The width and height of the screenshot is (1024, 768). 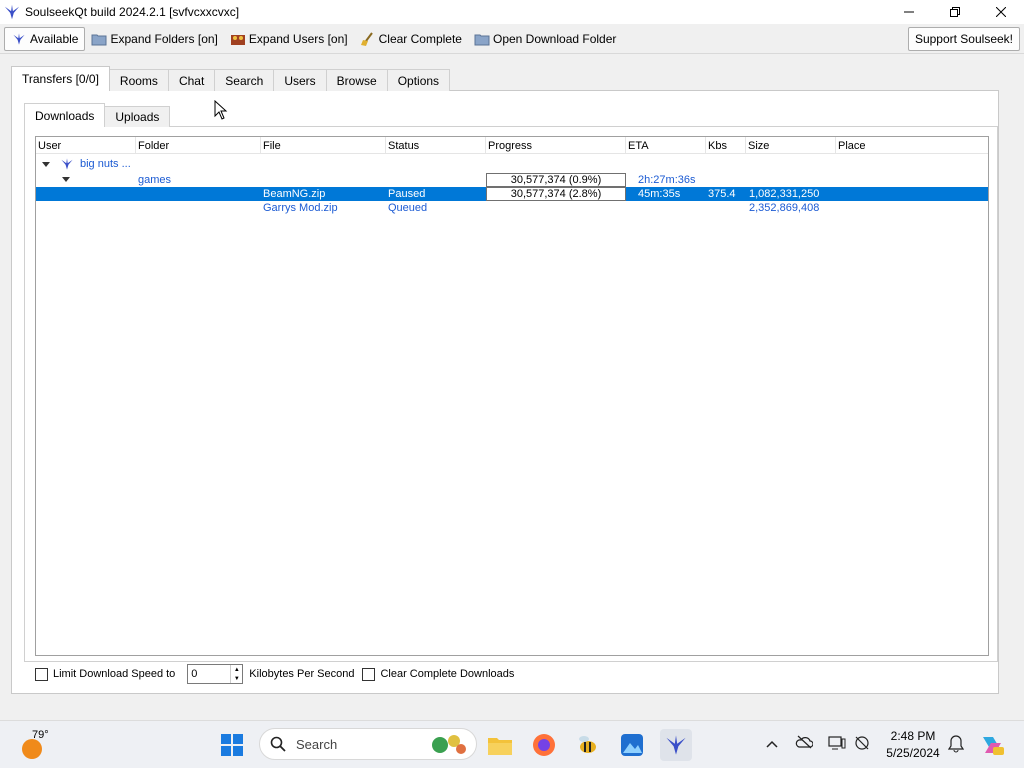 I want to click on clear-complete-button: Clear Complete, so click(x=411, y=39).